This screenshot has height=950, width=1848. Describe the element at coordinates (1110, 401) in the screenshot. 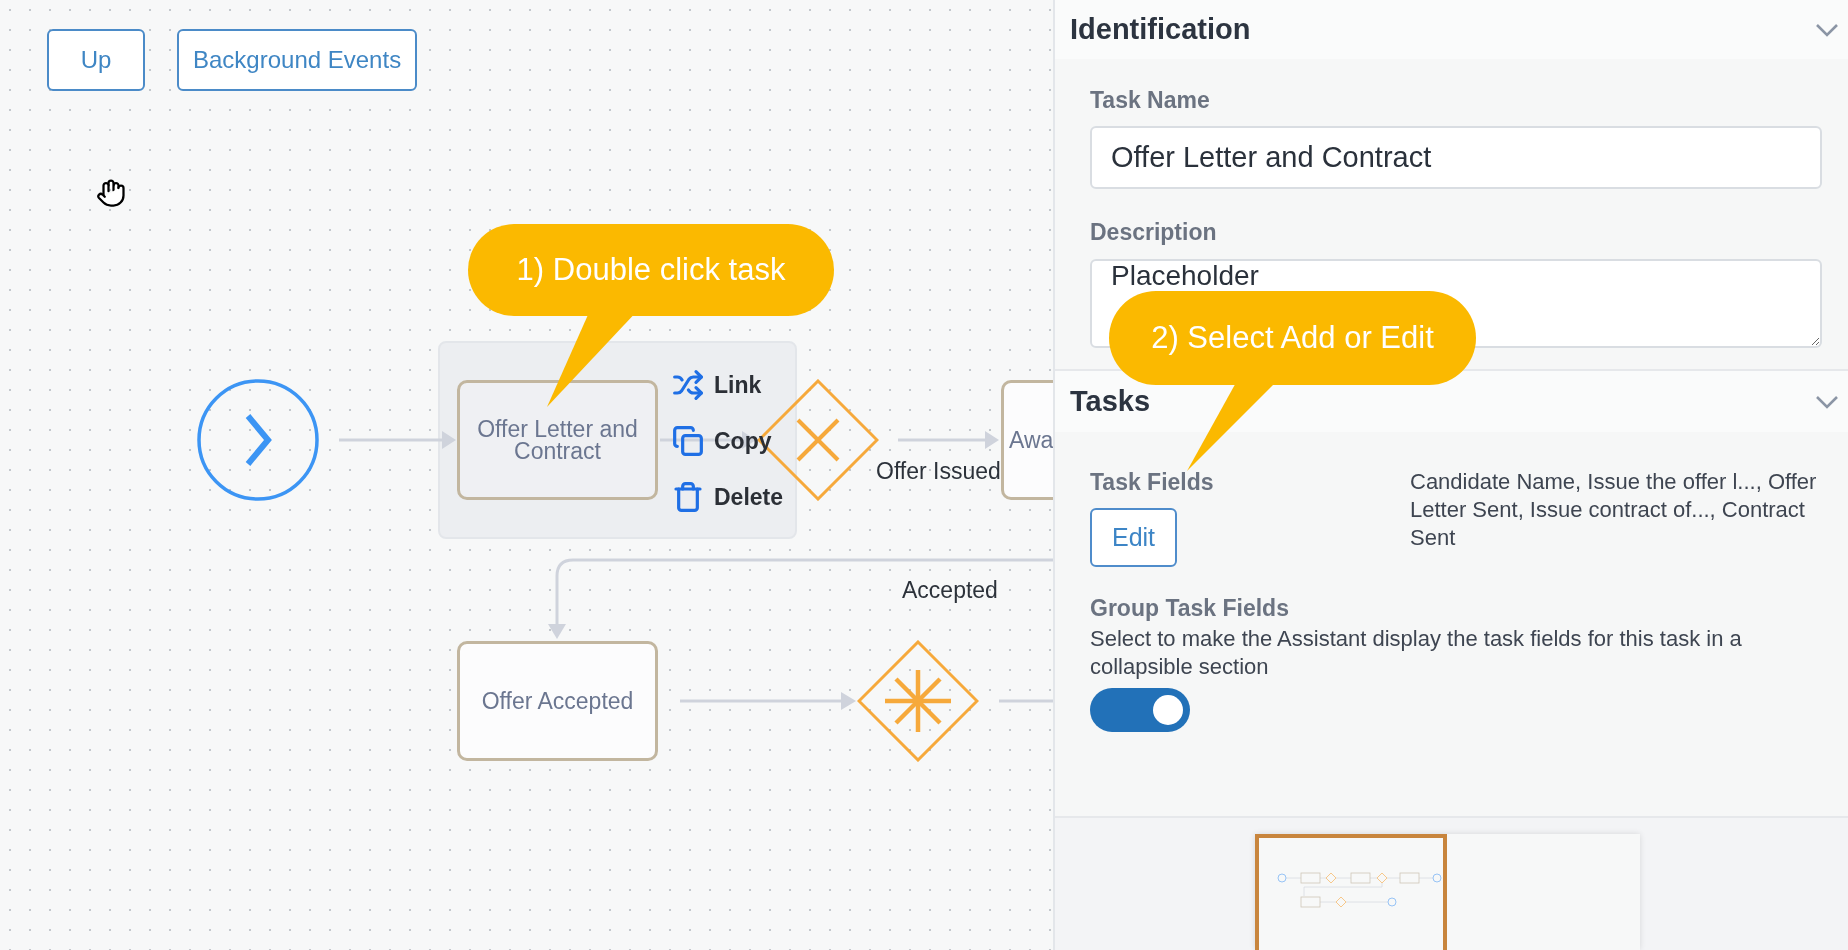

I see `section-title: Tasks` at that location.